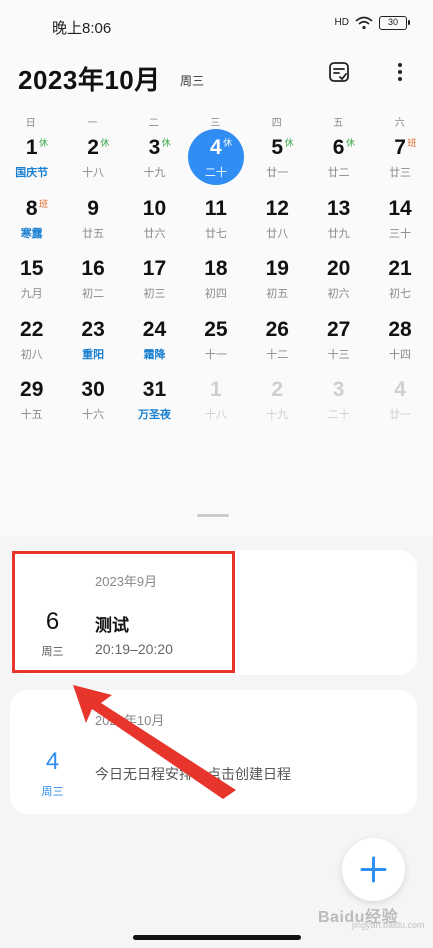 The height and width of the screenshot is (948, 433). Describe the element at coordinates (154, 283) in the screenshot. I see `date-cell: 17 初三` at that location.